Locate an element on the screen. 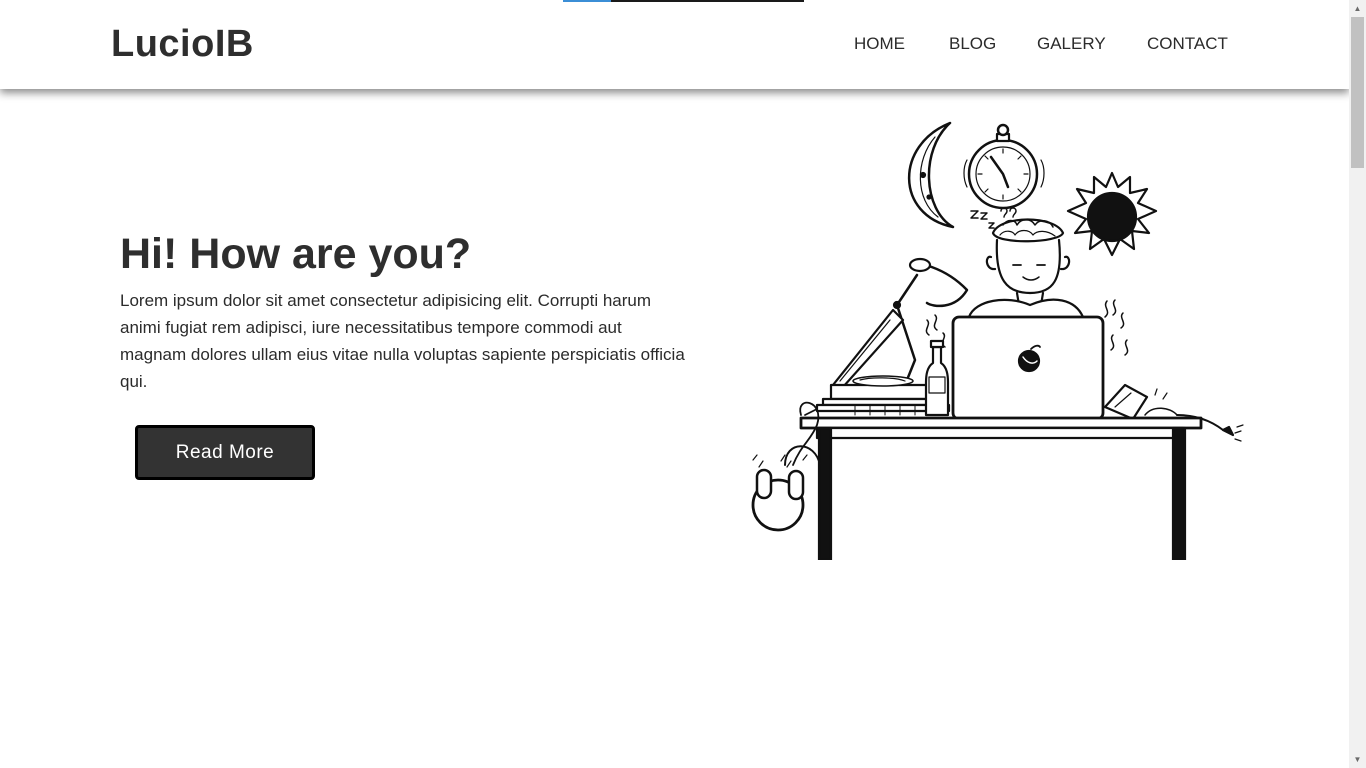  laptop-icon is located at coordinates (1028, 368).